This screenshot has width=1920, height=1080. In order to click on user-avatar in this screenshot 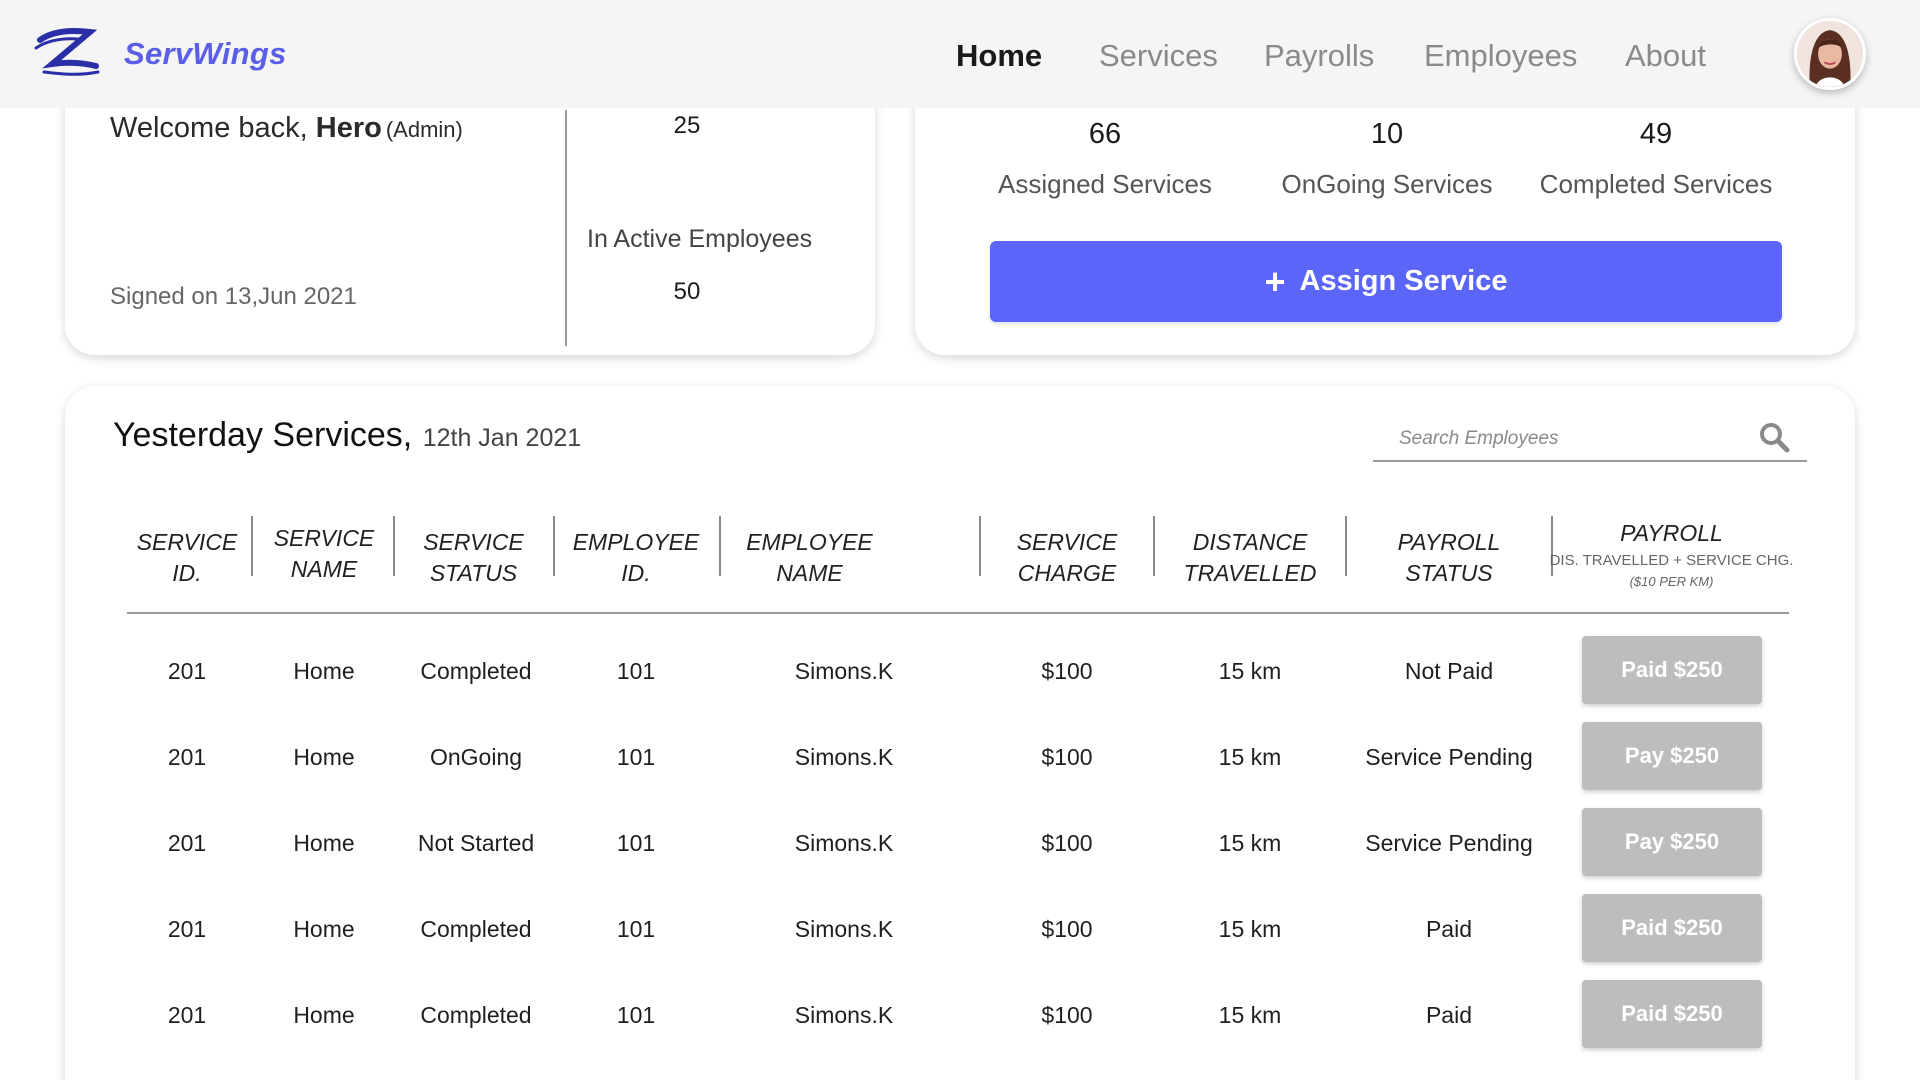, I will do `click(1830, 54)`.